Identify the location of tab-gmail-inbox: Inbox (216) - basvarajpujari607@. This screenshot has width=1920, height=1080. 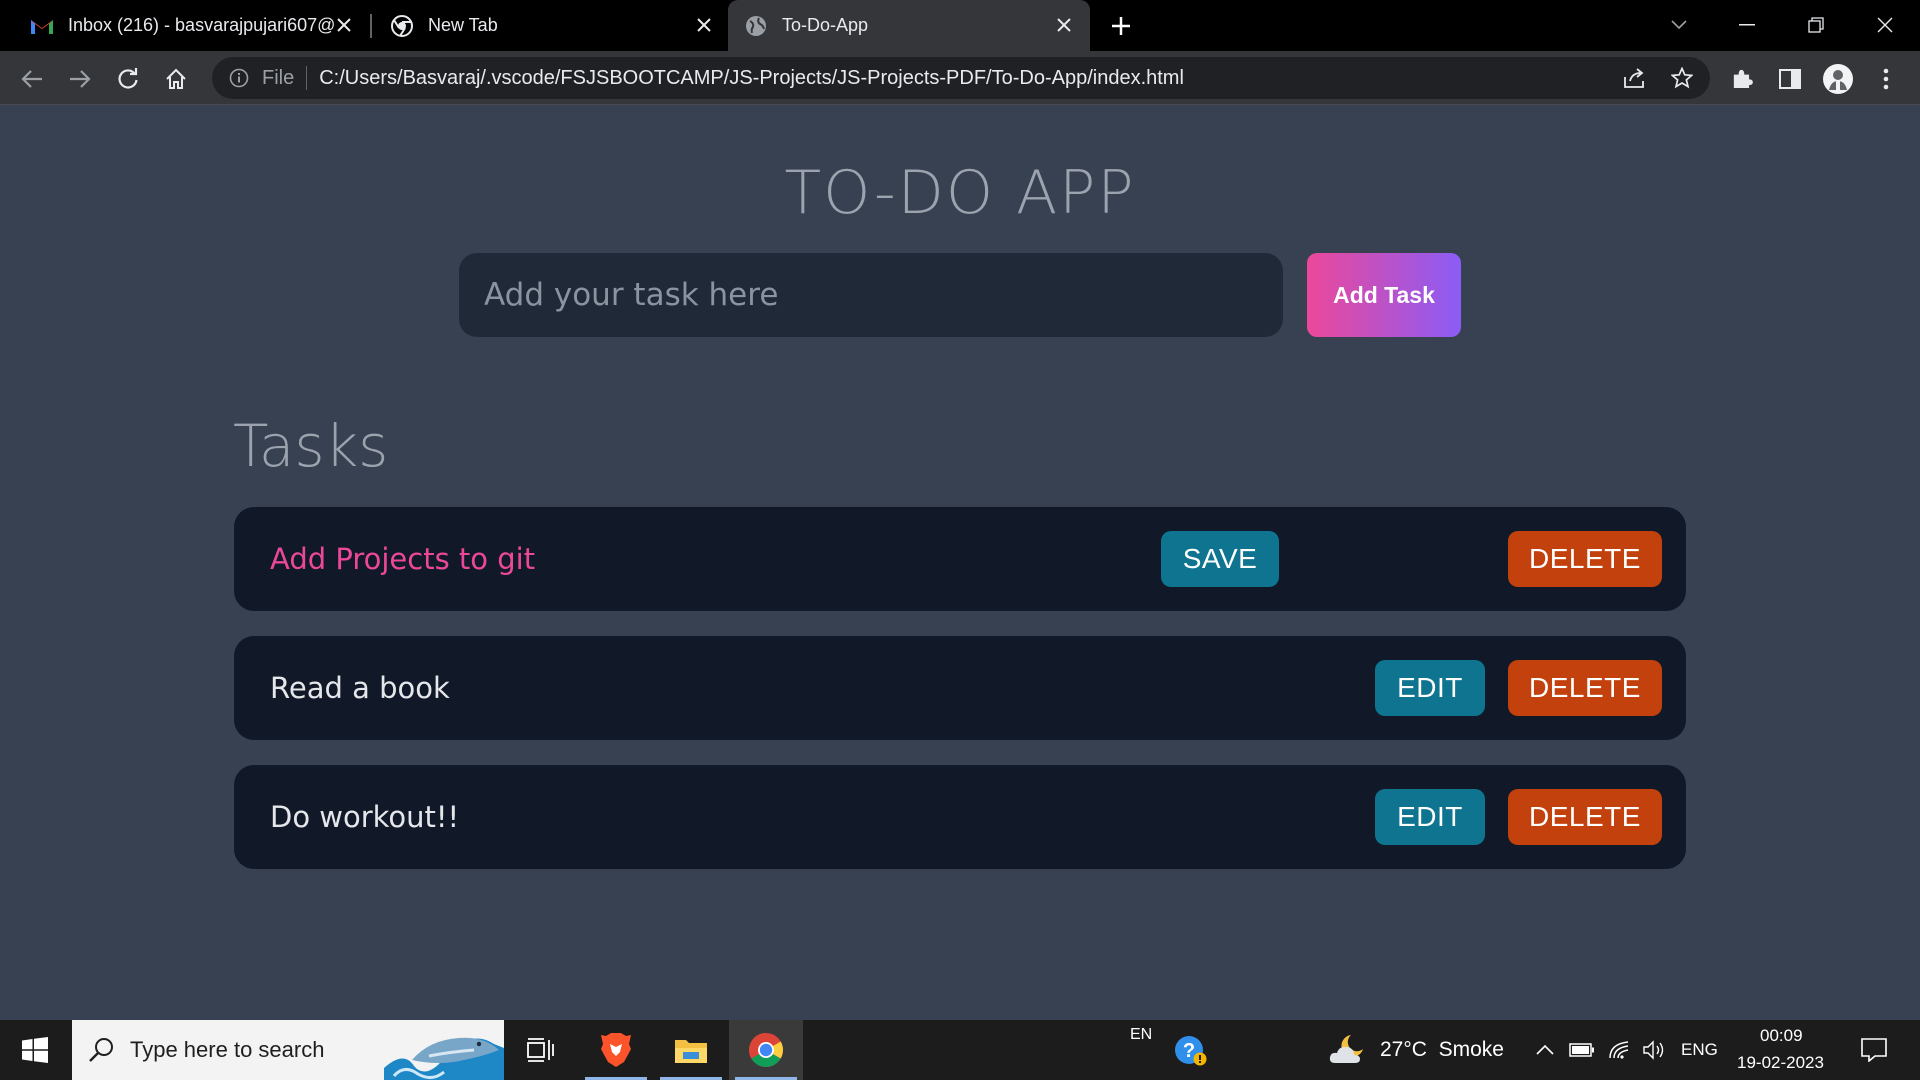
(192, 25).